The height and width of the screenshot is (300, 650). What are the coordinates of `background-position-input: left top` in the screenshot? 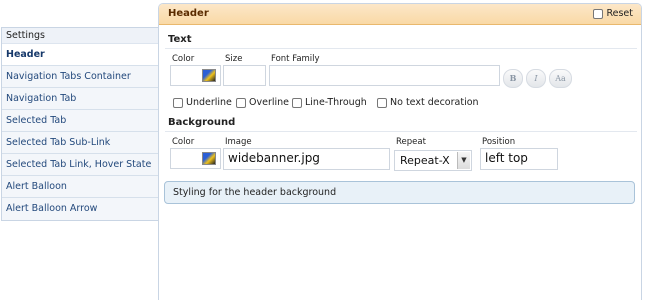 It's located at (519, 159).